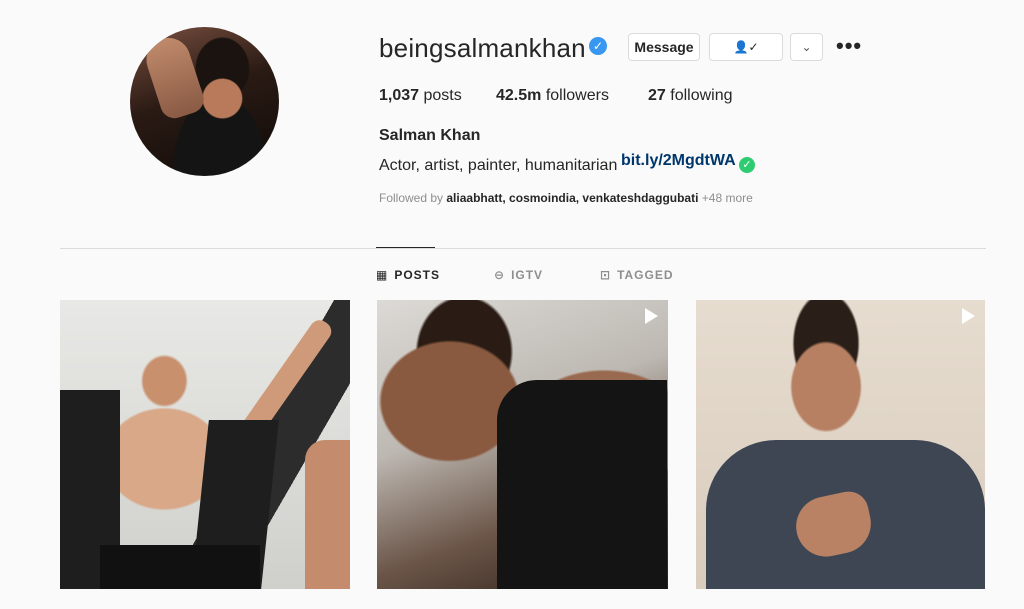  I want to click on profile-bio: Actor, artist, painter, humanitarian, so click(498, 165).